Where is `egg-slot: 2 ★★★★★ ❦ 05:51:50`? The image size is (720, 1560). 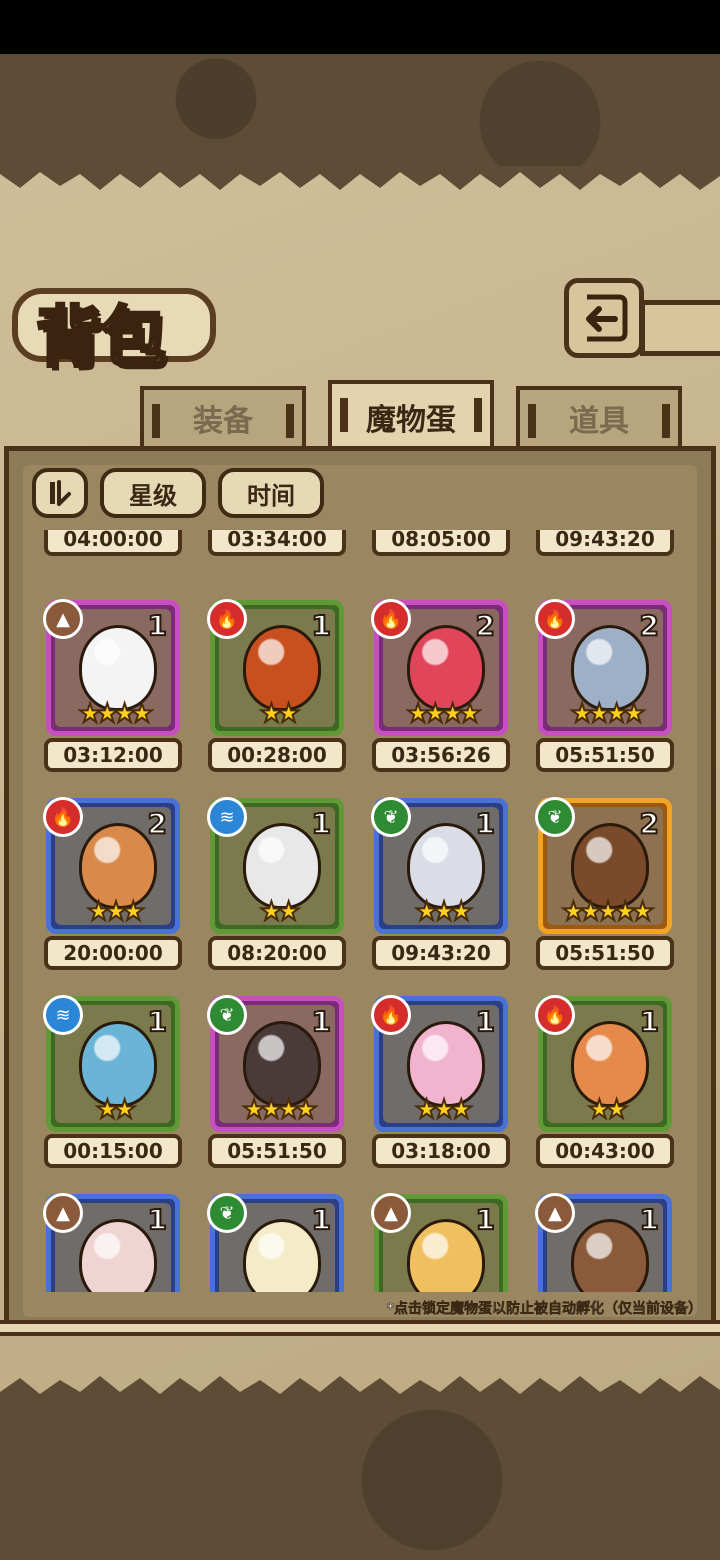 egg-slot: 2 ★★★★★ ❦ 05:51:50 is located at coordinates (604, 886).